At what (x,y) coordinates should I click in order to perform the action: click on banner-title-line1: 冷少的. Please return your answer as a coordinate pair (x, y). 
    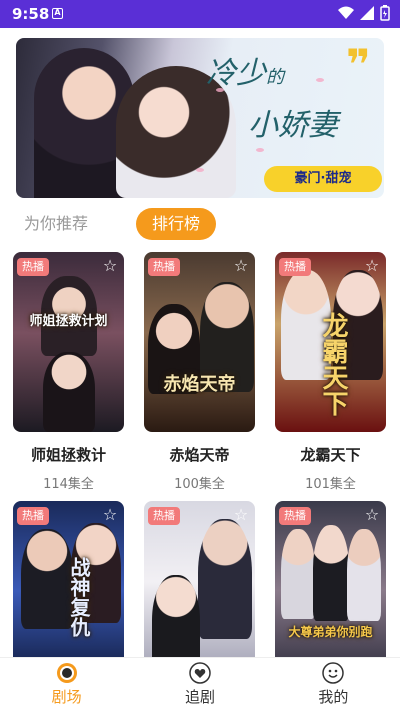
    Looking at the image, I should click on (245, 73).